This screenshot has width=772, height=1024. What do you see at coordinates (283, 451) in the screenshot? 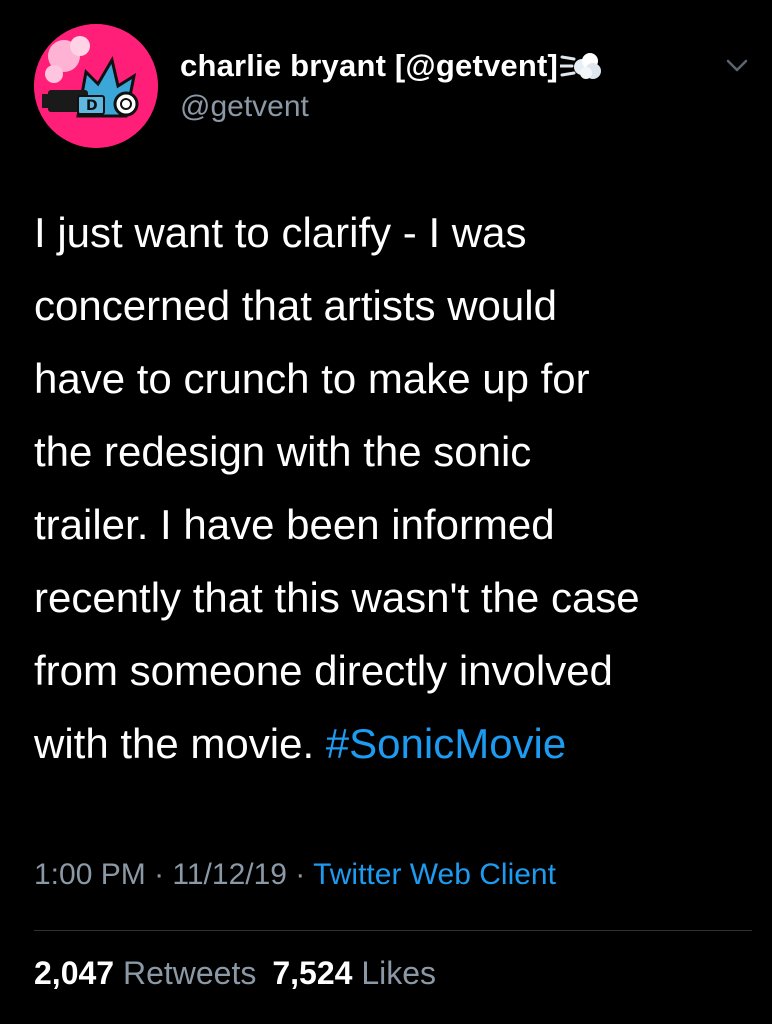
I see `tweet-text-line: the redesign with the sonic` at bounding box center [283, 451].